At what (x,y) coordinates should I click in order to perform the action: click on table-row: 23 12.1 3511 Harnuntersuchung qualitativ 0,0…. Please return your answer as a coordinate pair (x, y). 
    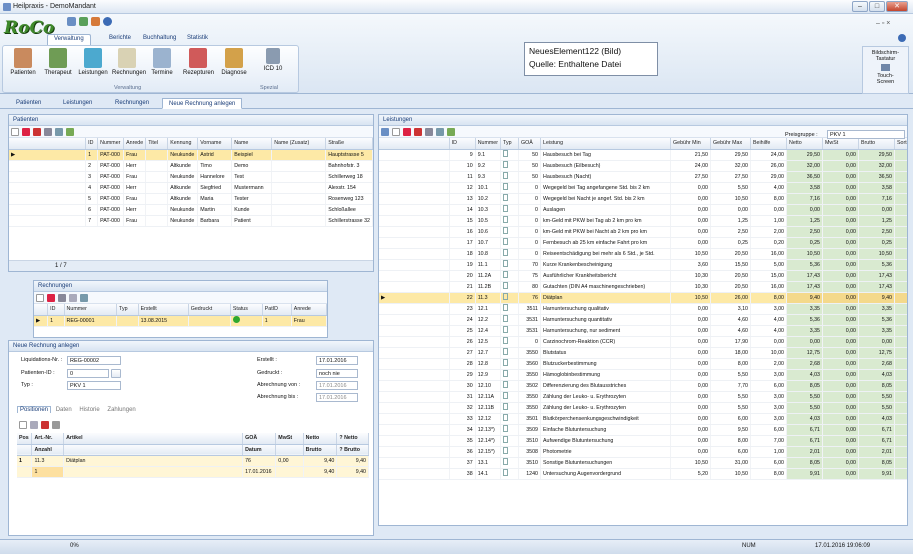
    Looking at the image, I should click on (643, 309).